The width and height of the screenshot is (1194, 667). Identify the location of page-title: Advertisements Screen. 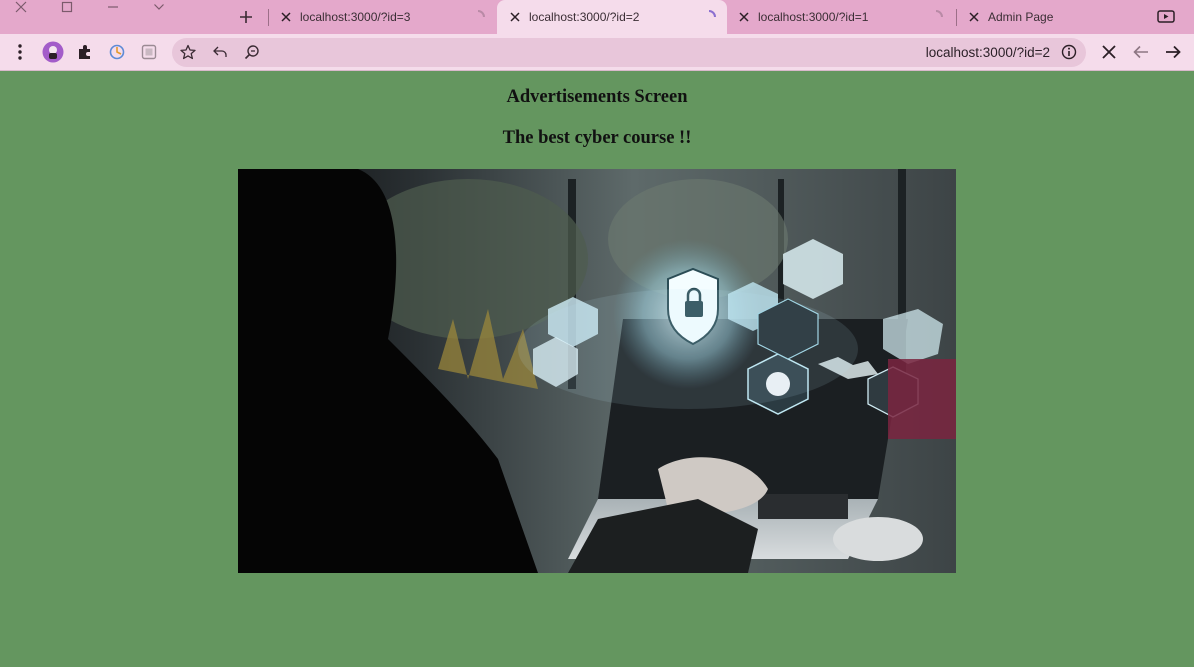
(597, 97).